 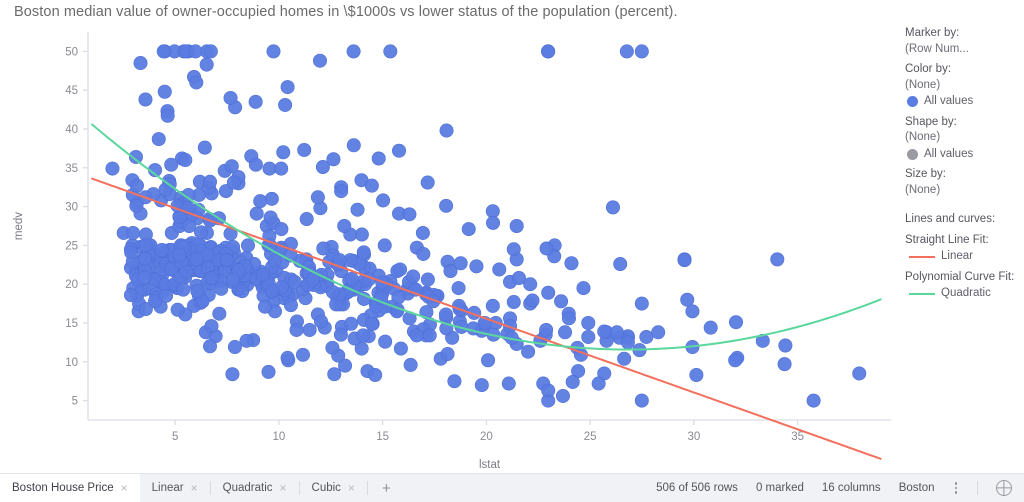 I want to click on page-tab: Quadratic ×, so click(x=255, y=488).